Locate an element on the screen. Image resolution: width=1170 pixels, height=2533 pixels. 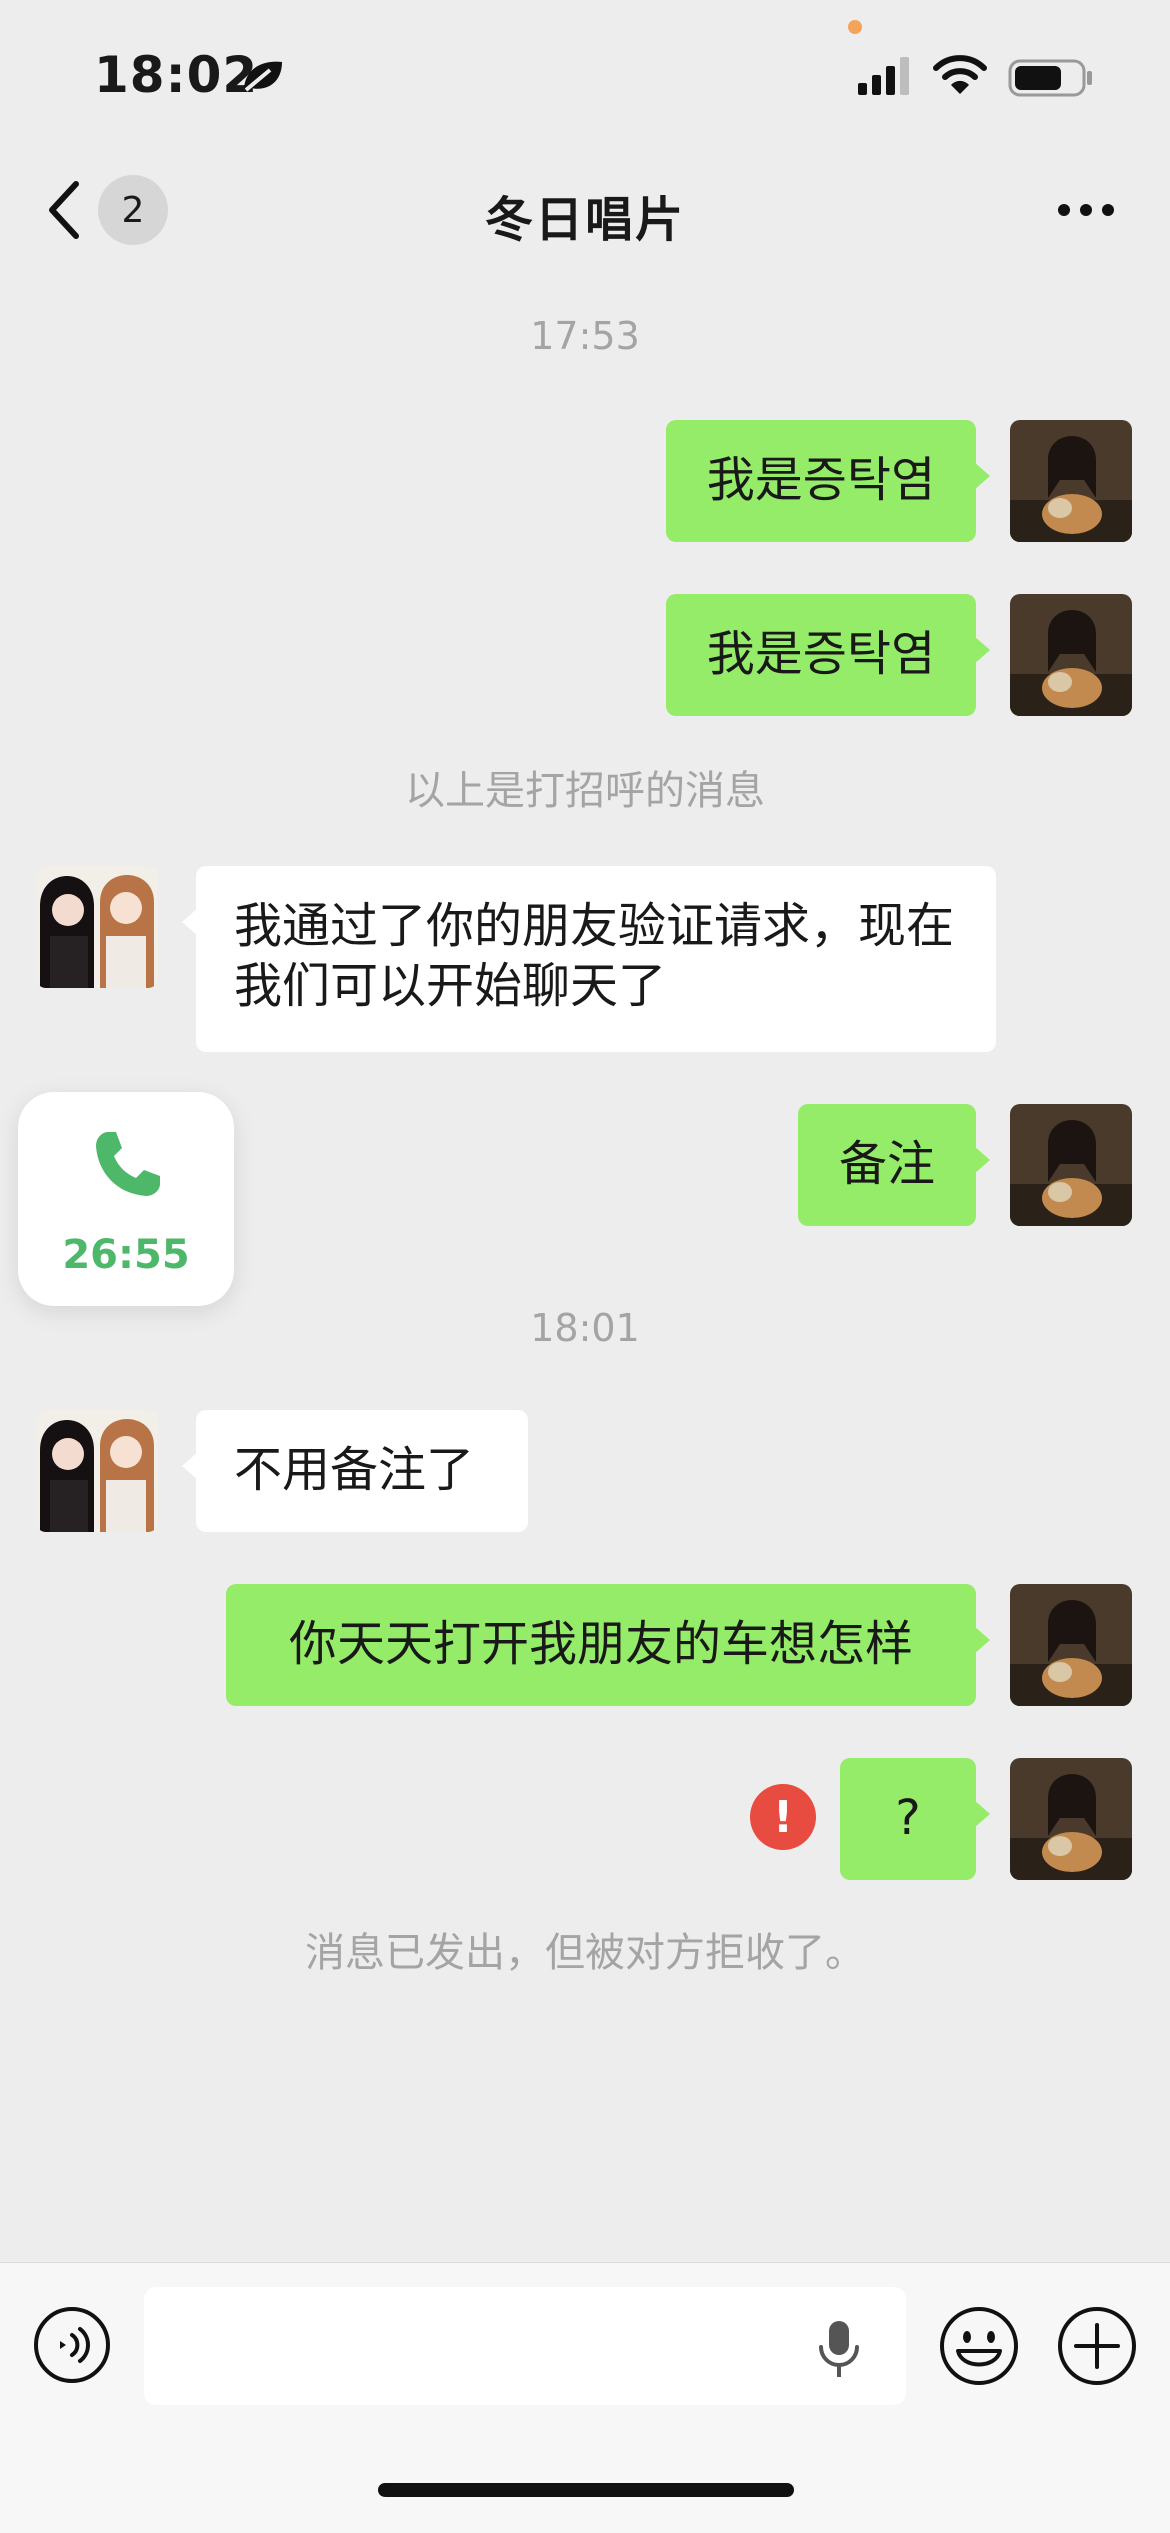
rejected-system-note: 消息已发出，但被对方拒收了。 is located at coordinates (585, 1953).